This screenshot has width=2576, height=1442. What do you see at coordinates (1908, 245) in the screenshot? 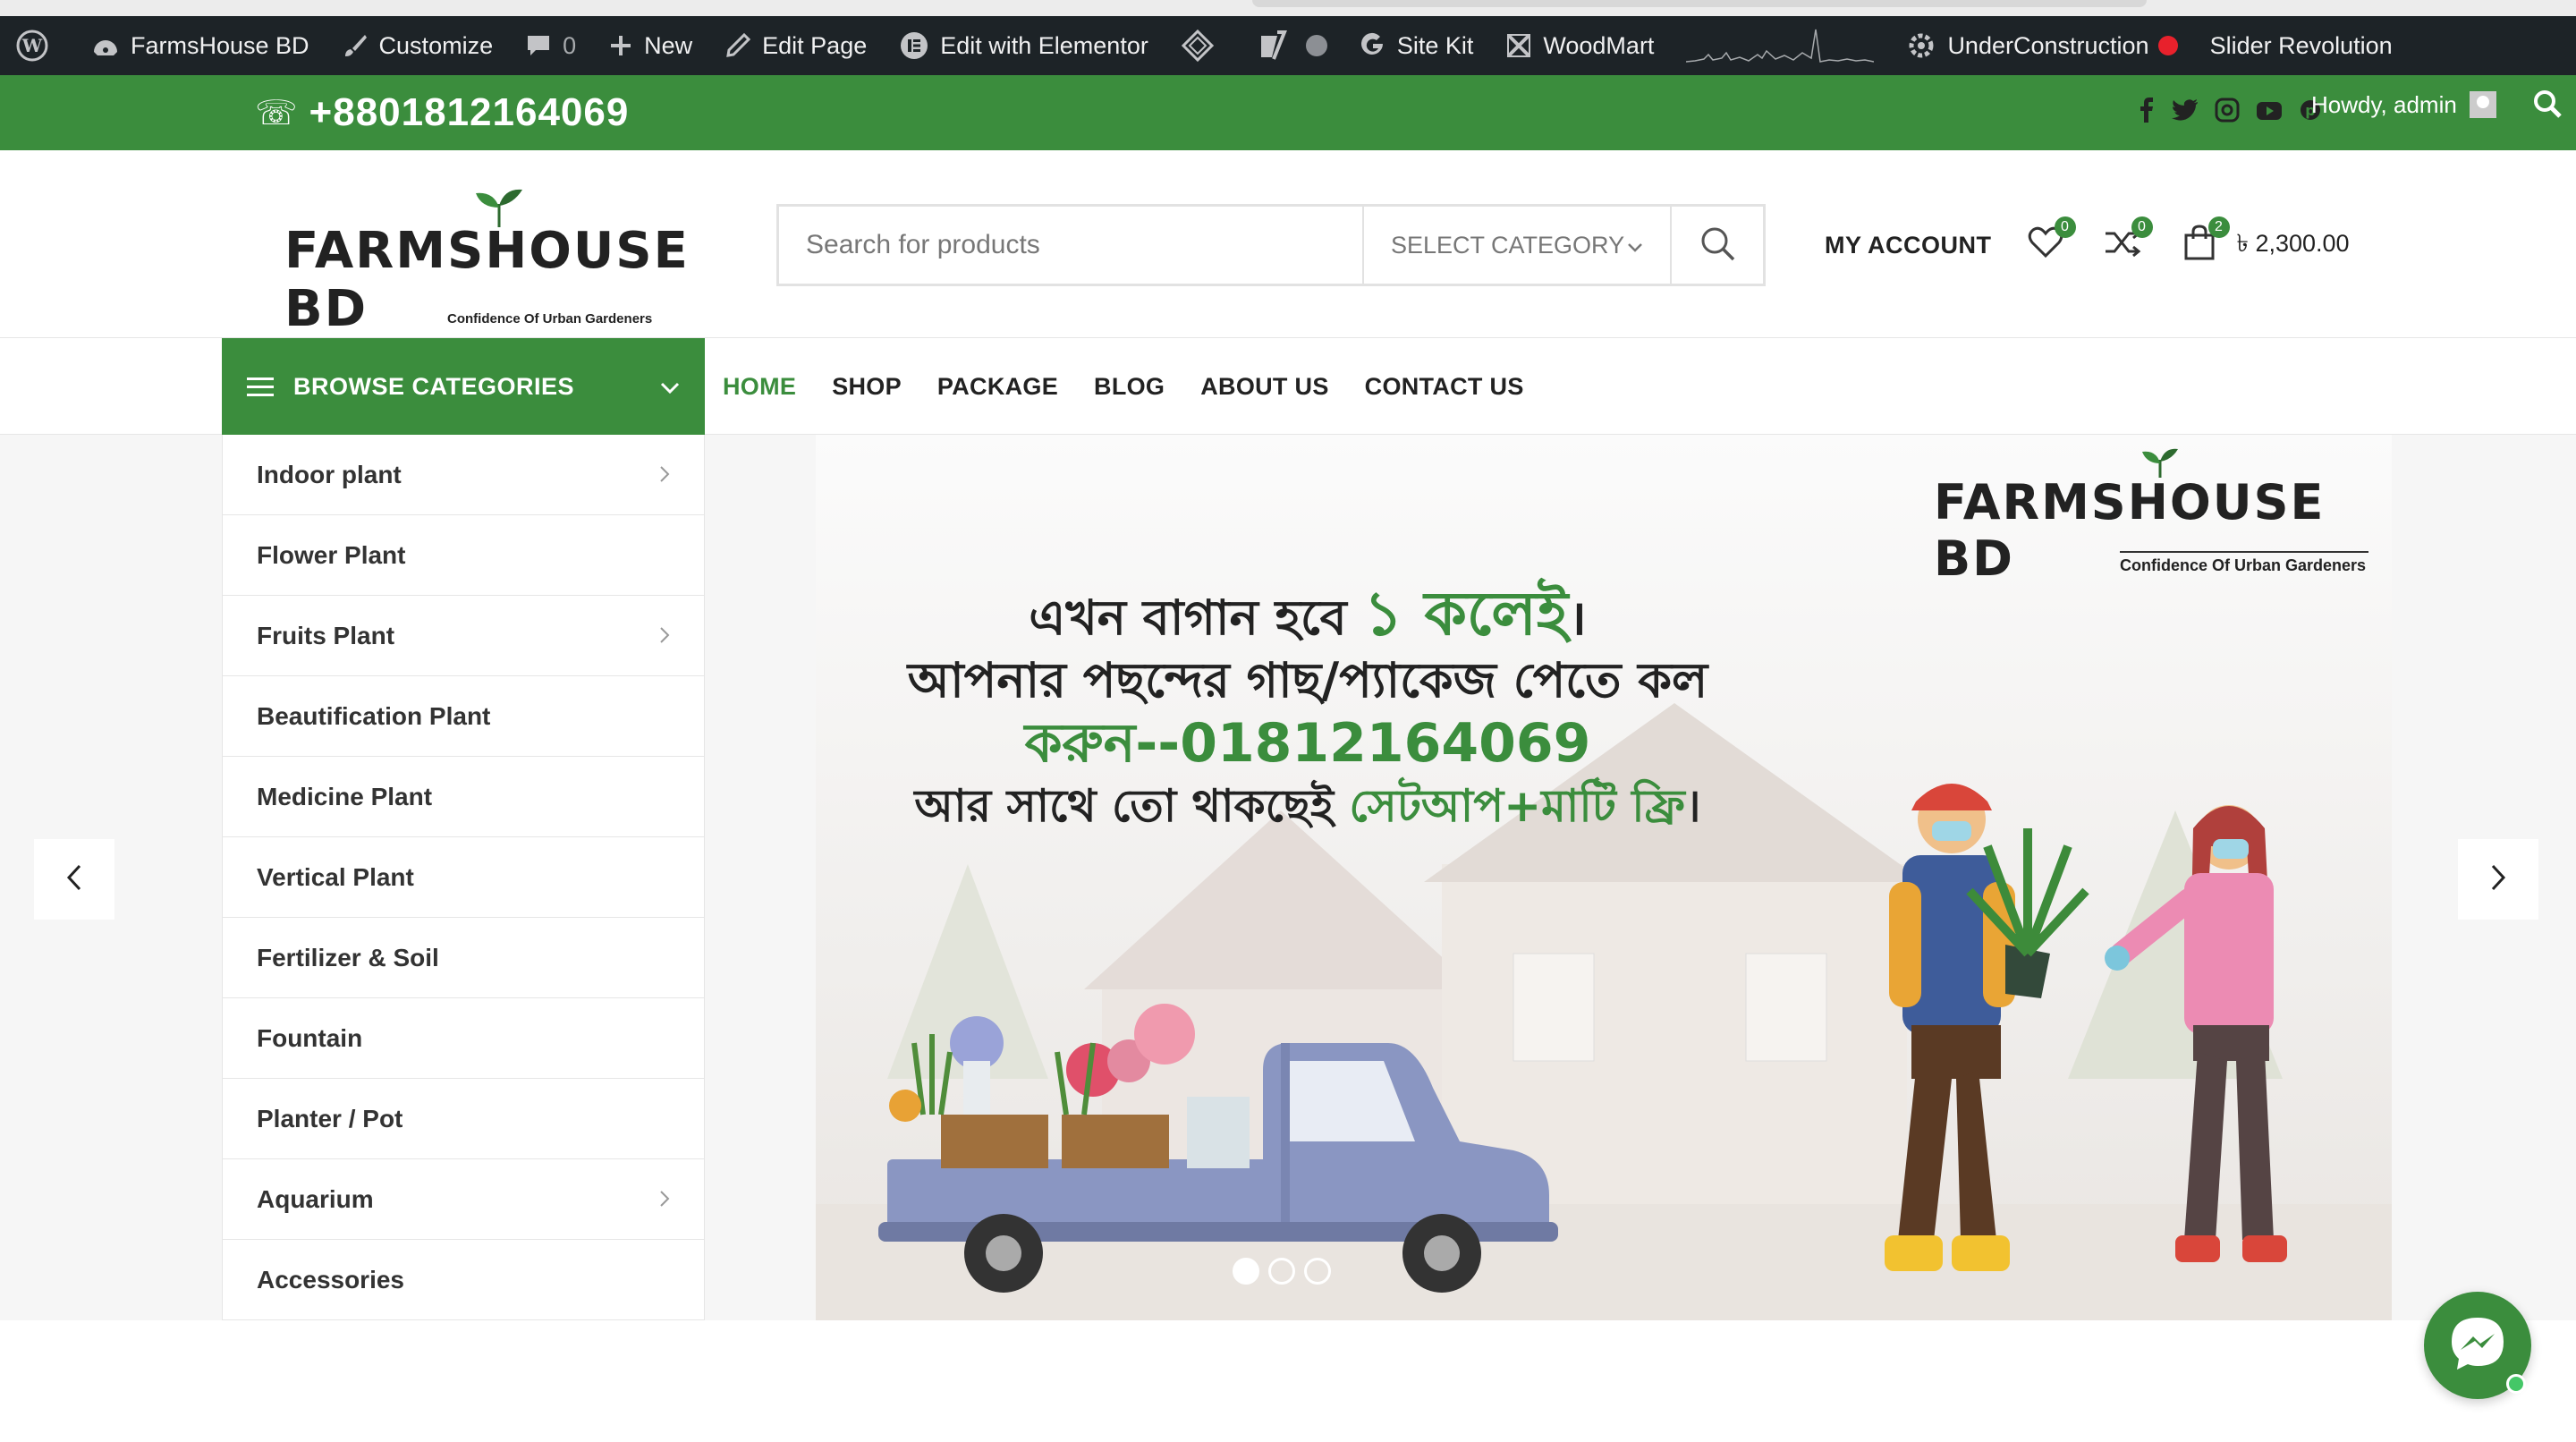
I see `my-account-link: MY ACCOUNT` at bounding box center [1908, 245].